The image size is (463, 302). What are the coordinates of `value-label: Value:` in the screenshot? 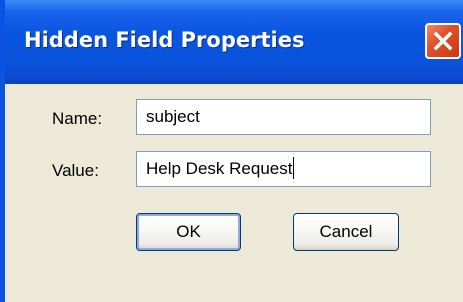 It's located at (75, 170).